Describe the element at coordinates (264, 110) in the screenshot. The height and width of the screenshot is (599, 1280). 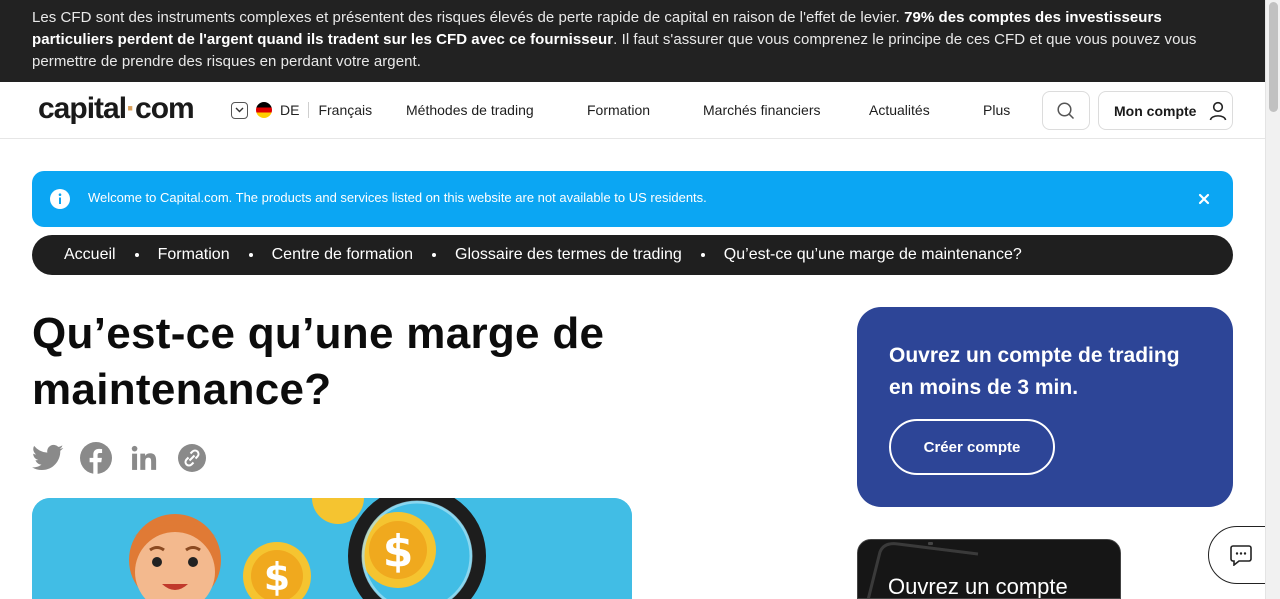
I see `germany-flag-icon` at that location.